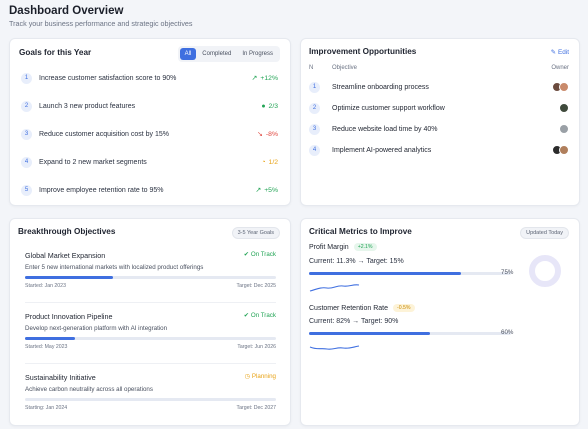  What do you see at coordinates (385, 129) in the screenshot?
I see `improvement-text: Reduce website load time by 40%` at bounding box center [385, 129].